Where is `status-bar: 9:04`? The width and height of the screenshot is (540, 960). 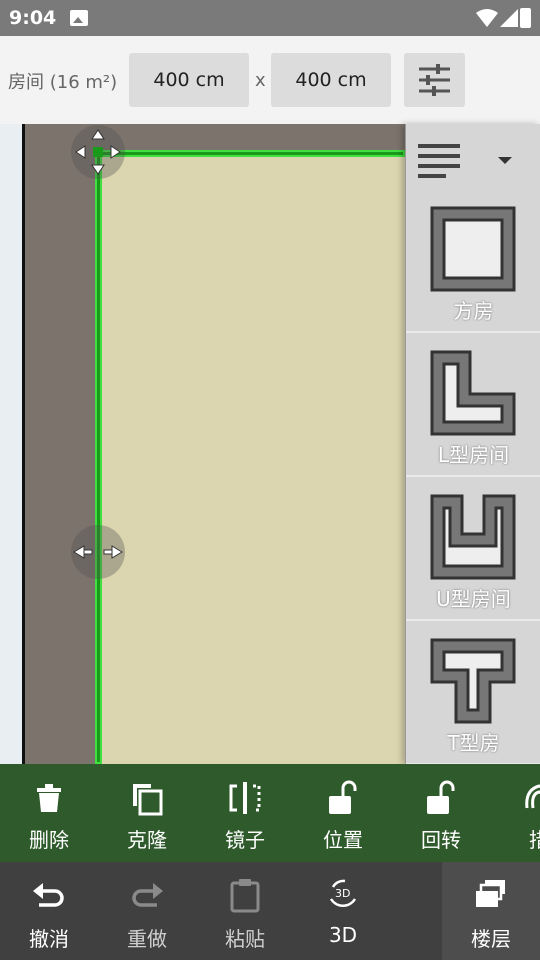
status-bar: 9:04 is located at coordinates (270, 18).